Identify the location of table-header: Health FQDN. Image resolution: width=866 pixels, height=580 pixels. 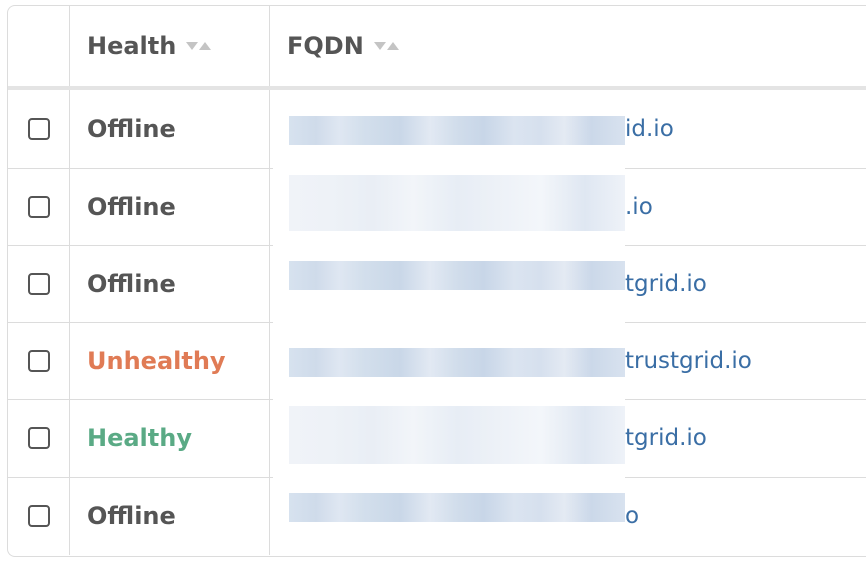
(437, 48).